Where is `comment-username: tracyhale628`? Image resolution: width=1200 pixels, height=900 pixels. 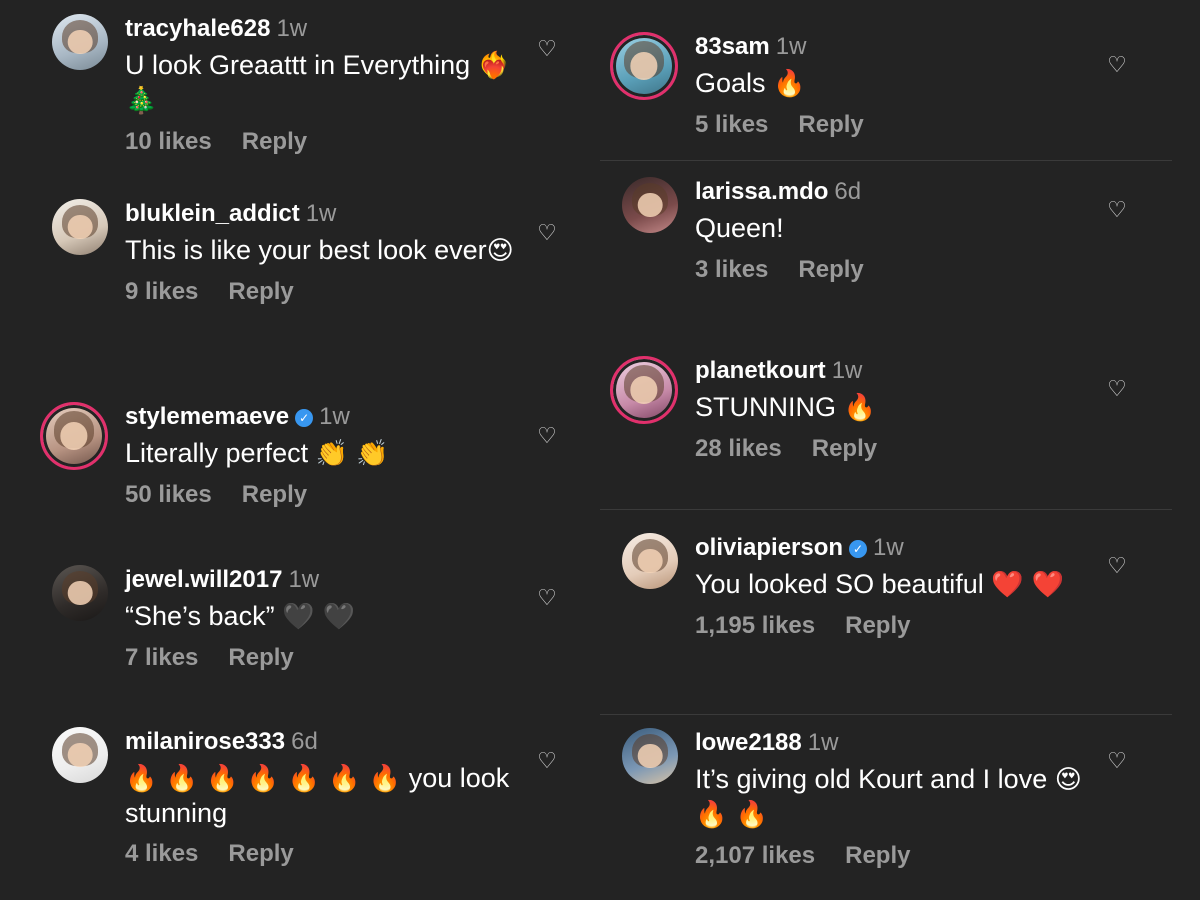 comment-username: tracyhale628 is located at coordinates (197, 28).